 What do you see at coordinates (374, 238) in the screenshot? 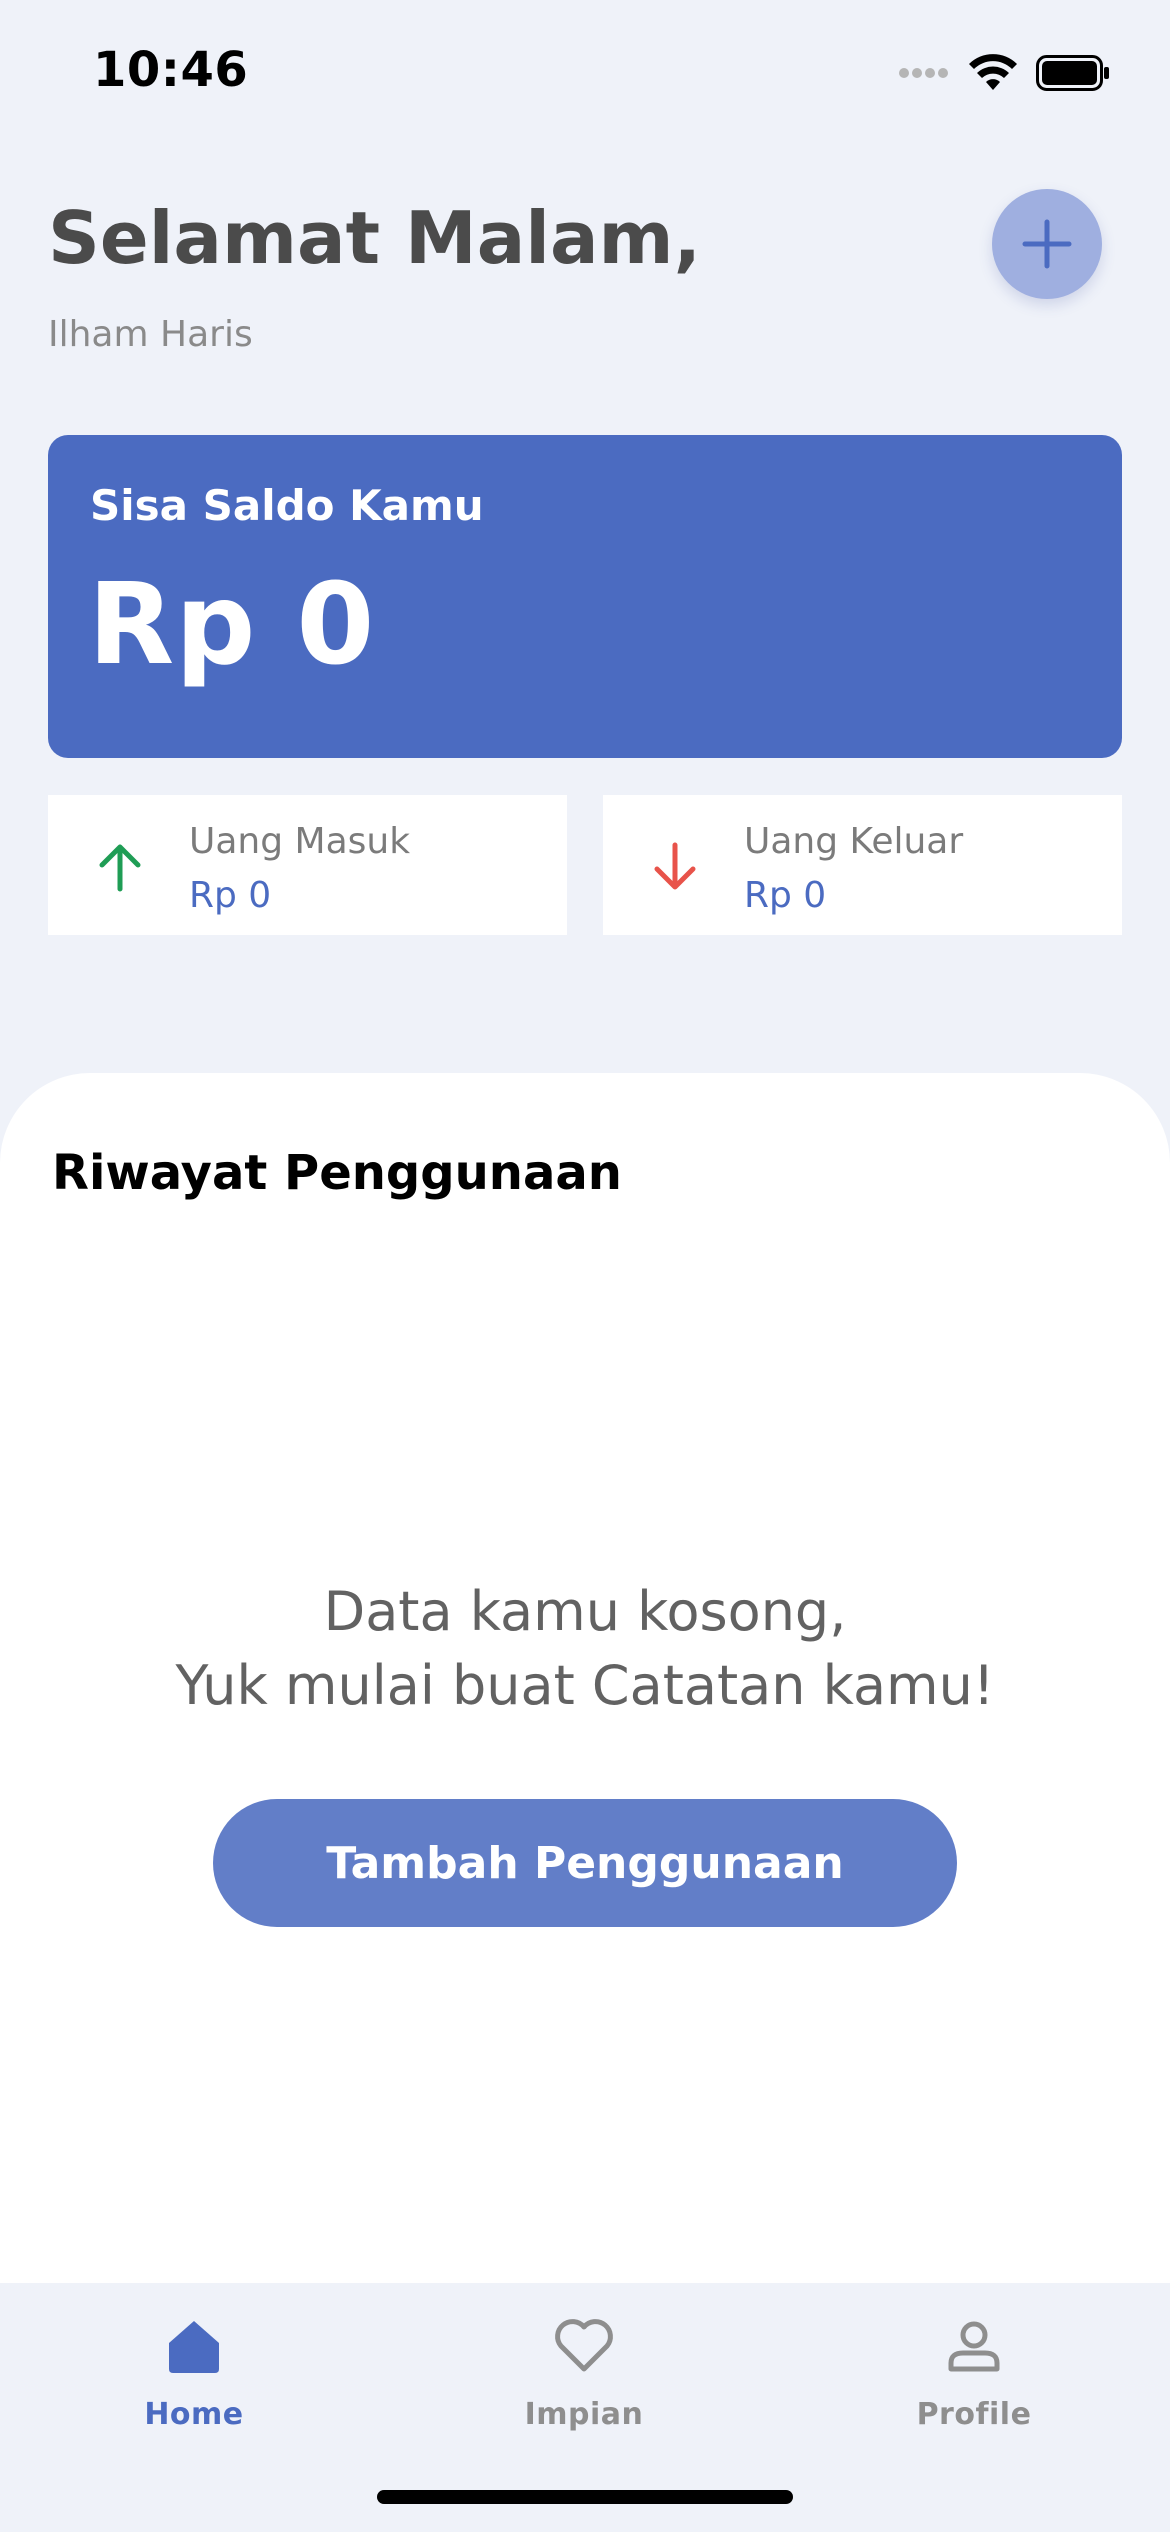
I see `greeting-title: Selamat Malam,` at bounding box center [374, 238].